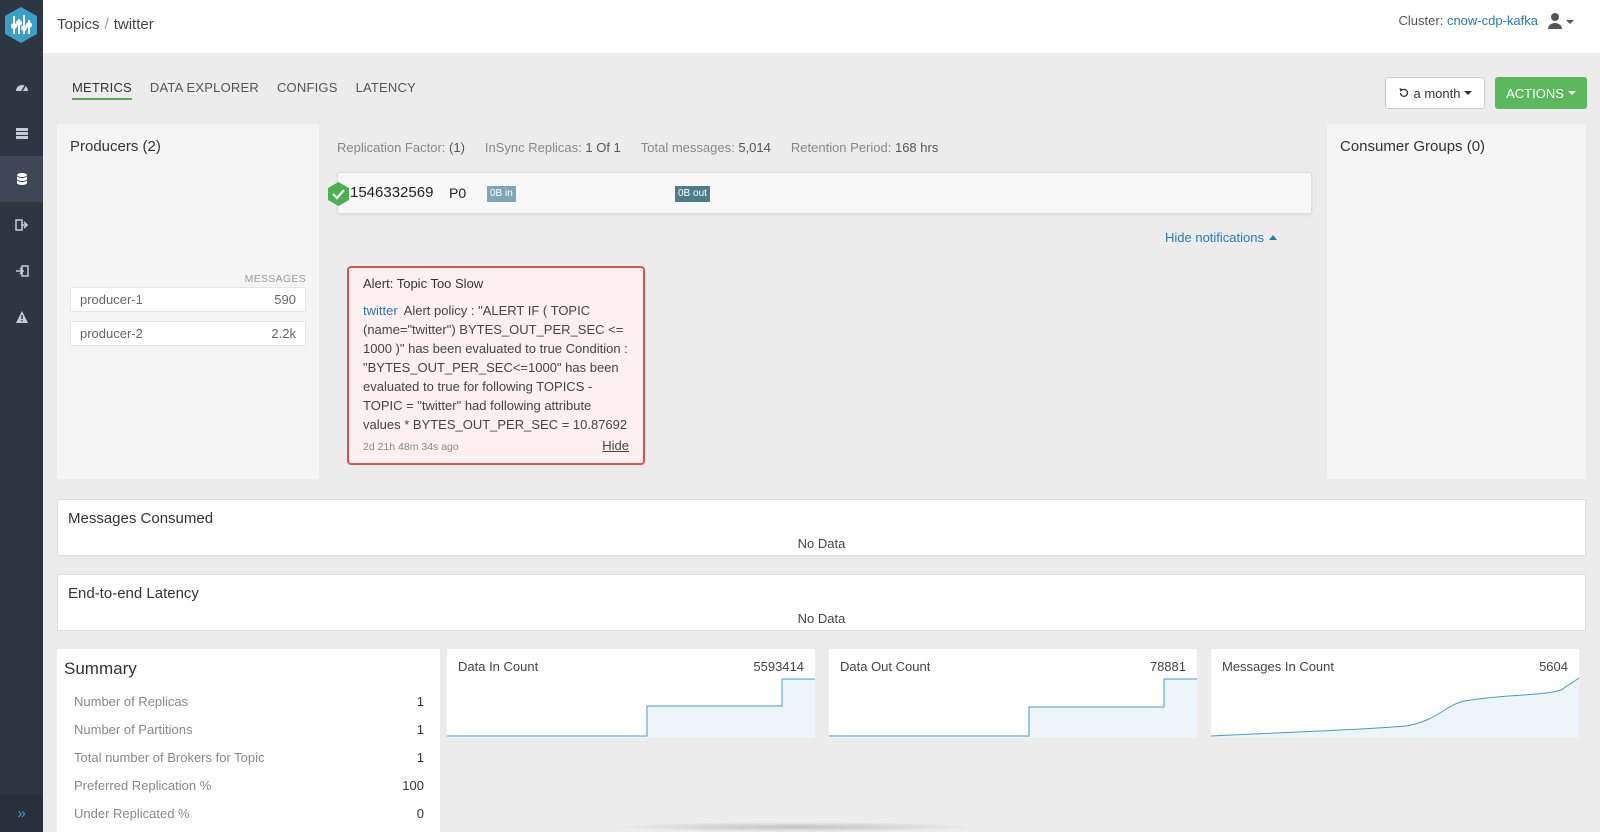  I want to click on summary-title: Summary, so click(100, 668).